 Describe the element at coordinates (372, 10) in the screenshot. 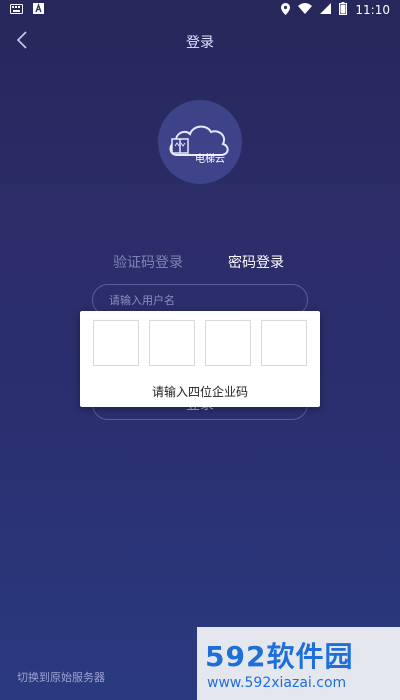

I see `status-time: 11:10` at that location.